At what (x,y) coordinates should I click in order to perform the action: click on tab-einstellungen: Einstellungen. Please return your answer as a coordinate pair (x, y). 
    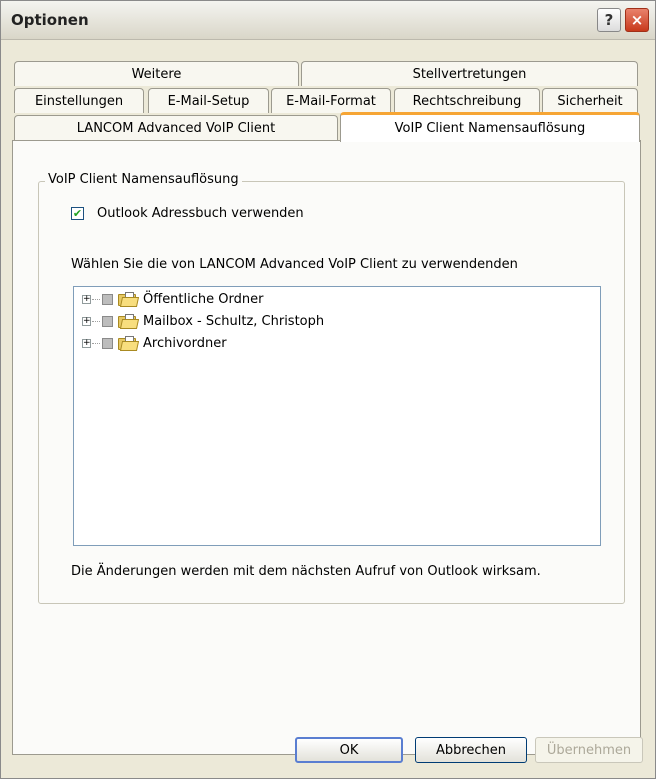
    Looking at the image, I should click on (79, 100).